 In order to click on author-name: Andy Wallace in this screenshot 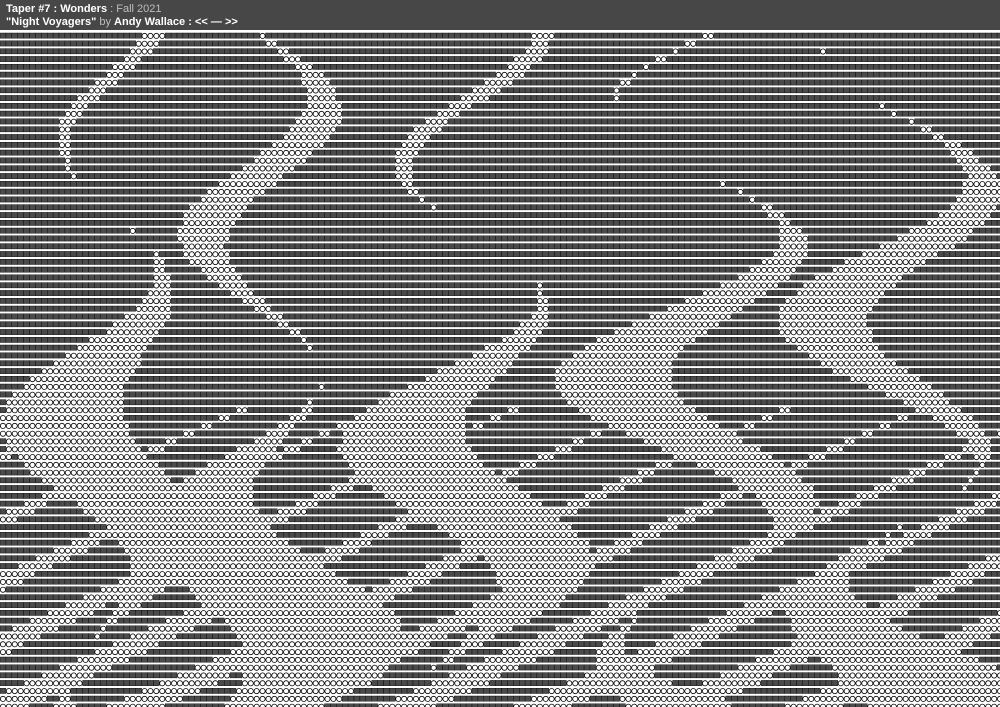, I will do `click(150, 22)`.